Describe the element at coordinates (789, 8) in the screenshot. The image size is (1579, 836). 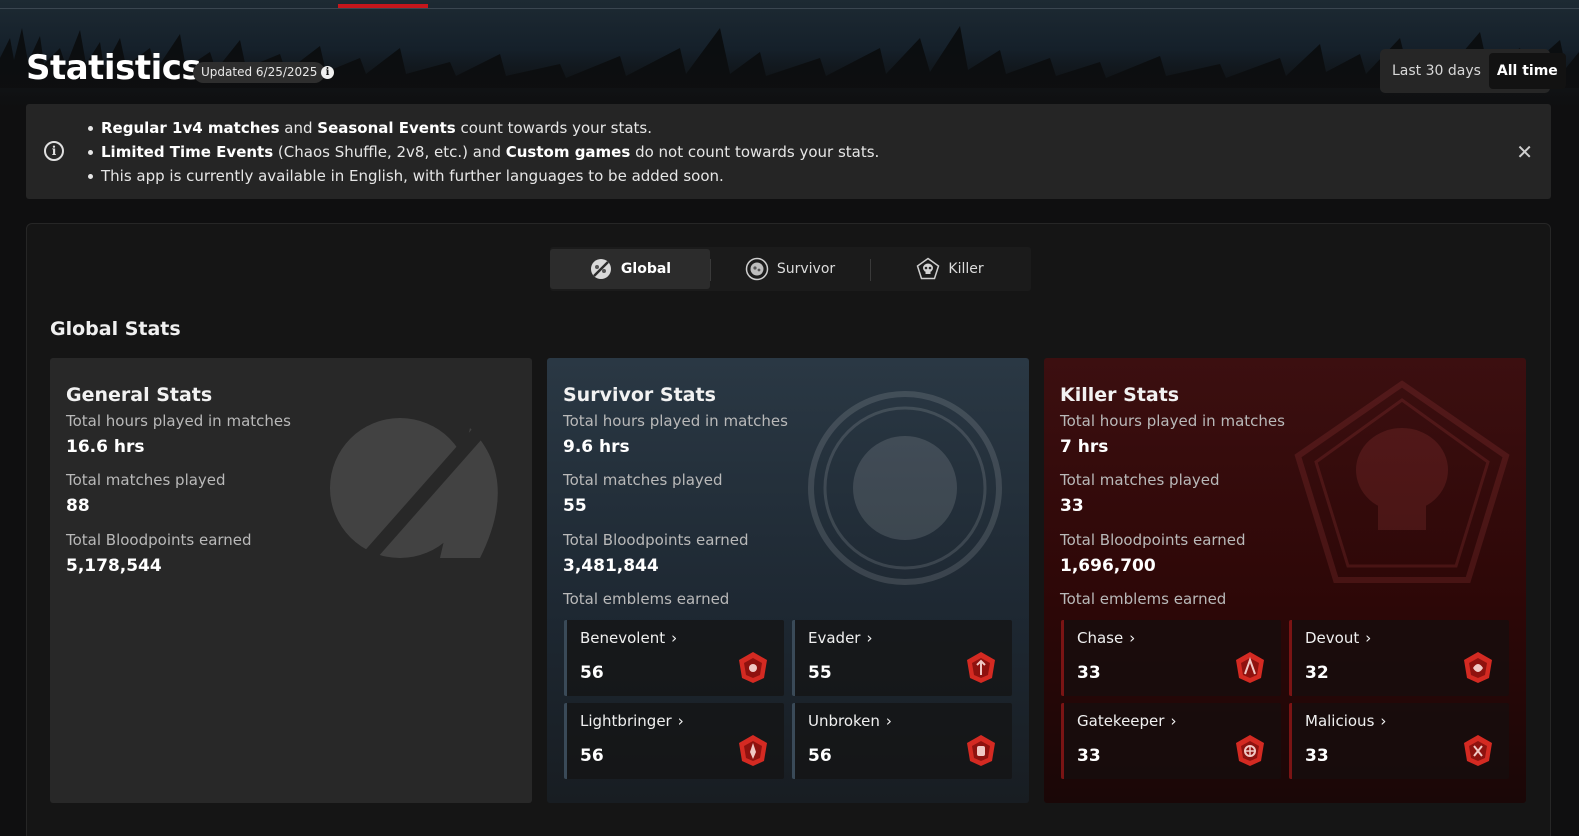
I see `top-divider` at that location.